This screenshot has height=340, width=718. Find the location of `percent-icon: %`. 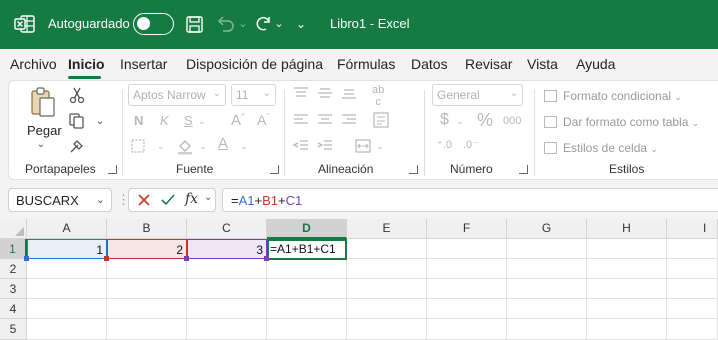

percent-icon: % is located at coordinates (485, 120).